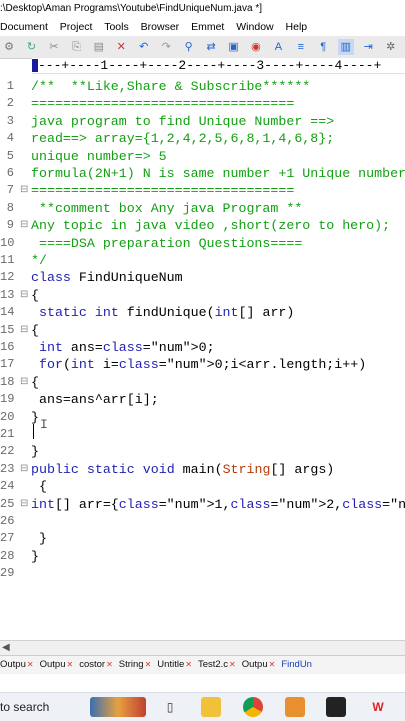 This screenshot has height=721, width=405. Describe the element at coordinates (323, 47) in the screenshot. I see `whitespace-icon: ¶` at that location.